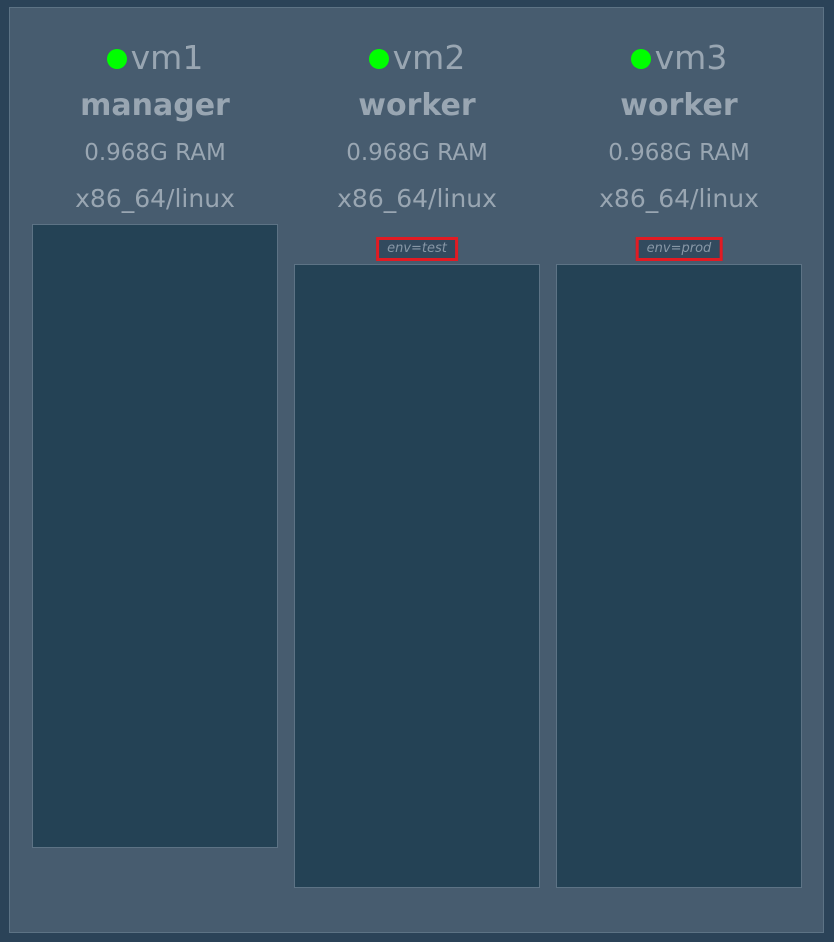 This screenshot has width=834, height=942. Describe the element at coordinates (167, 57) in the screenshot. I see `node-name: vm1` at that location.